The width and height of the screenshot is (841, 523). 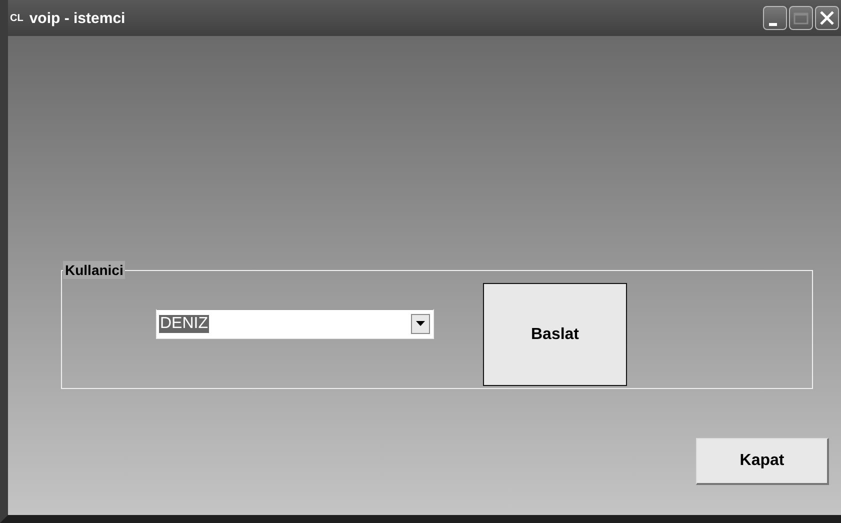 What do you see at coordinates (762, 461) in the screenshot?
I see `close-window-button: Kapat` at bounding box center [762, 461].